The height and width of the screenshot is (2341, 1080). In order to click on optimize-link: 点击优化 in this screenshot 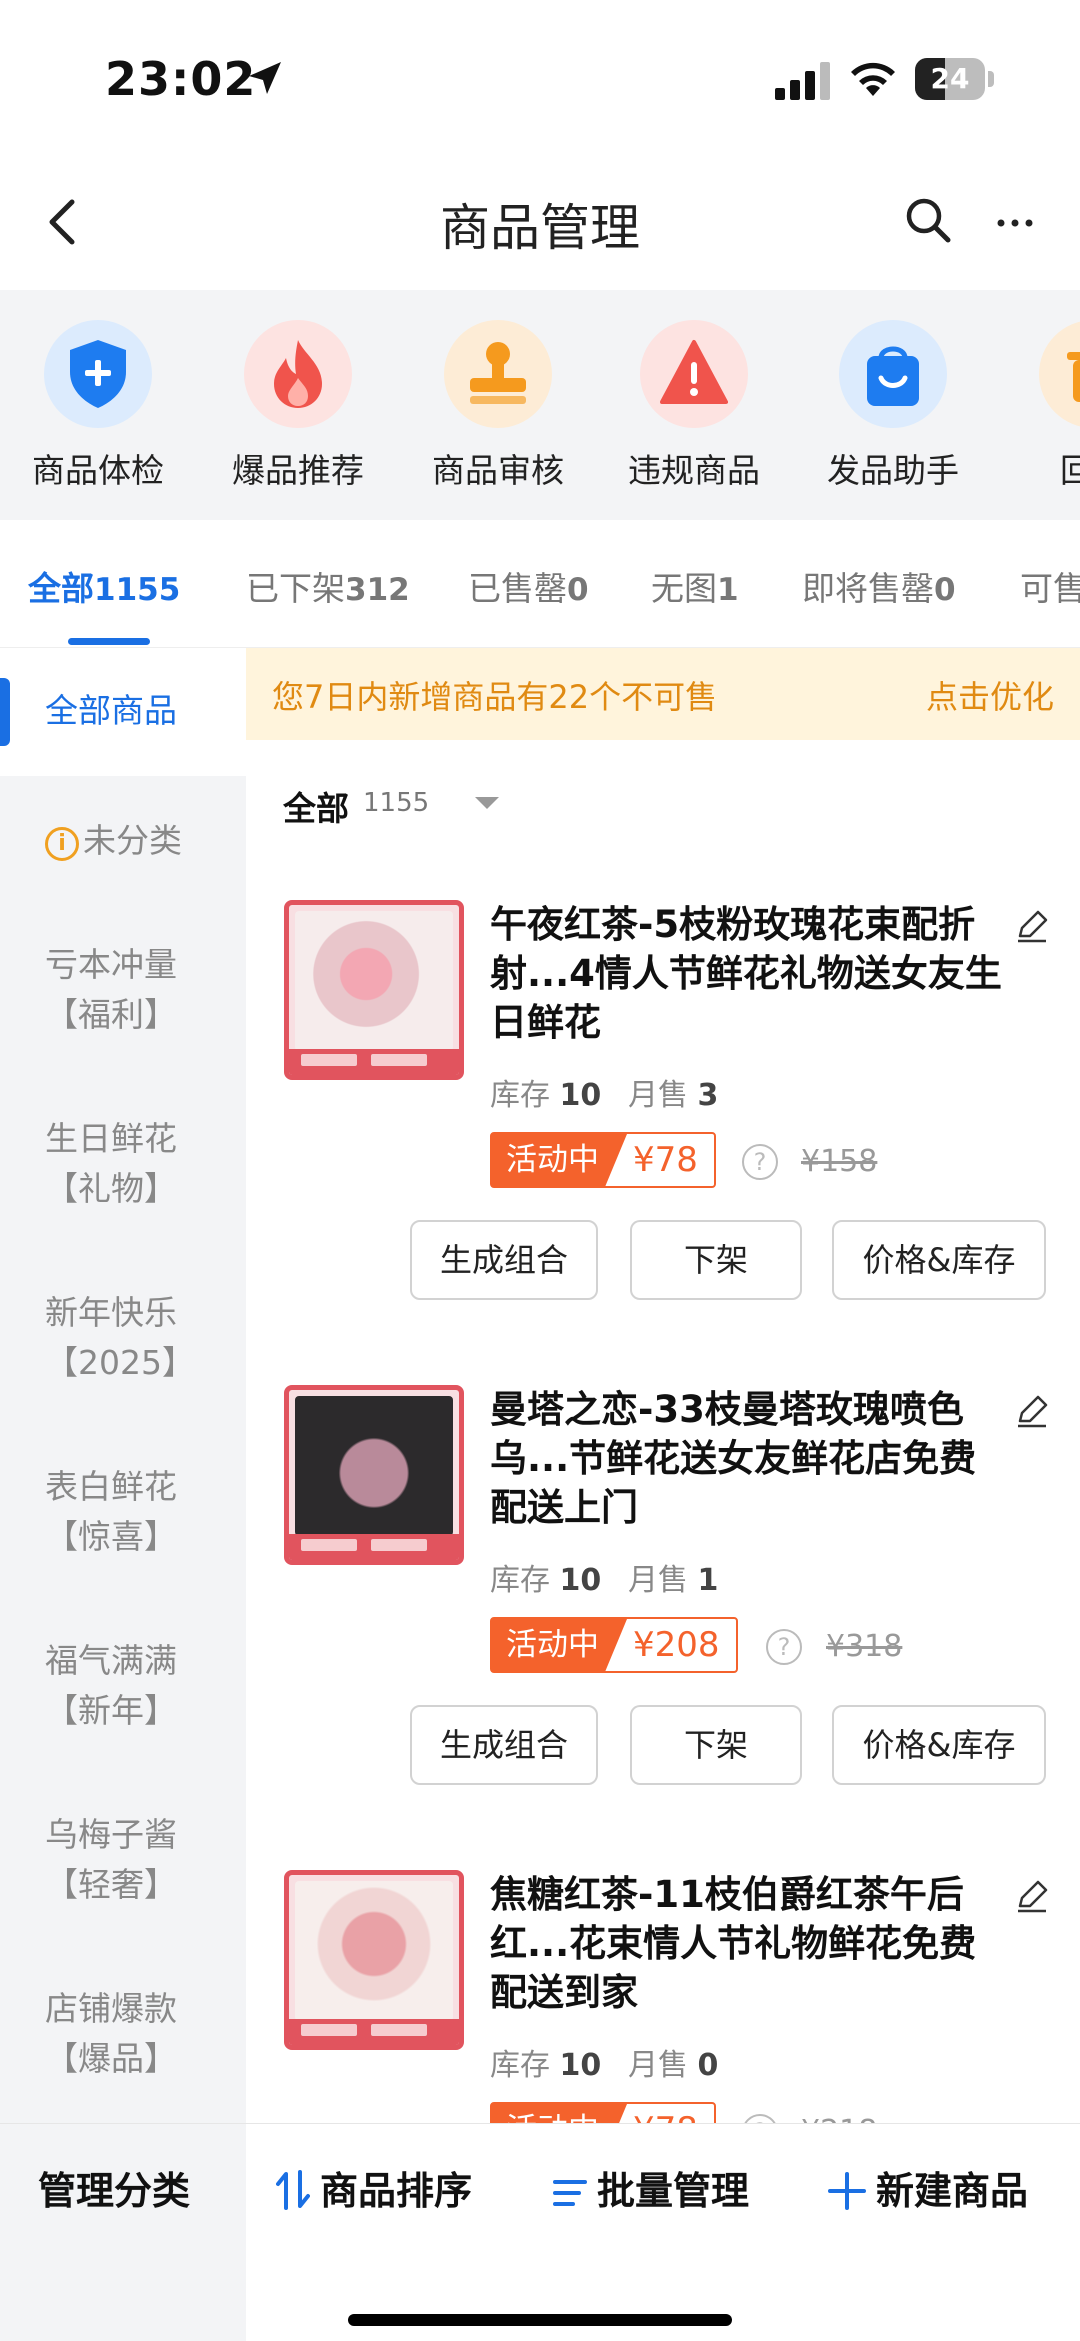, I will do `click(990, 695)`.